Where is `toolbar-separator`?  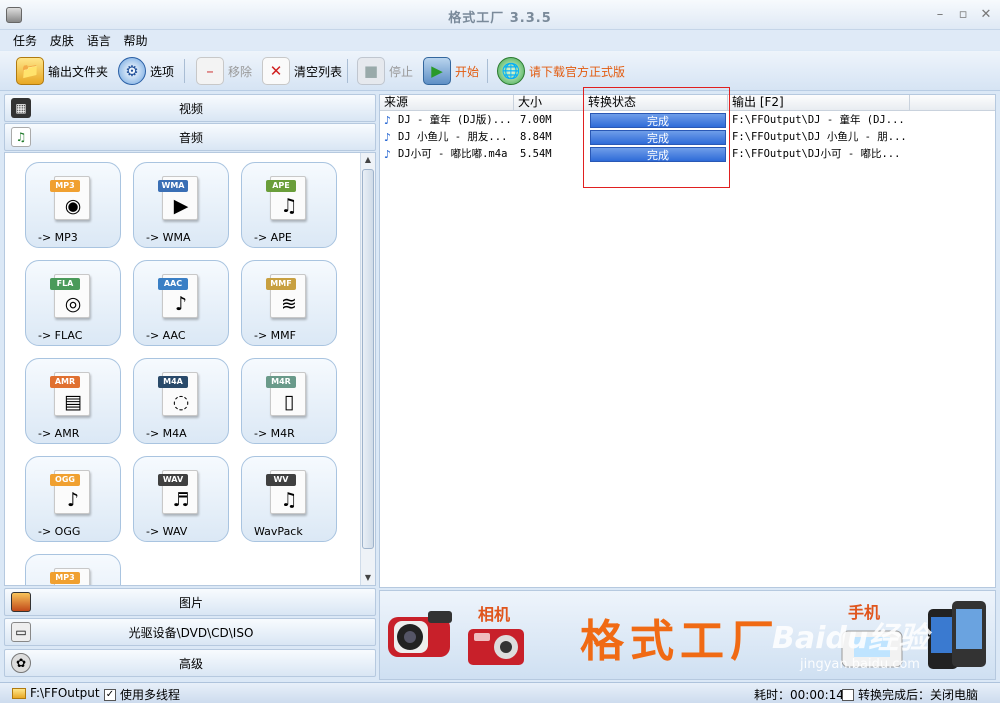 toolbar-separator is located at coordinates (347, 71).